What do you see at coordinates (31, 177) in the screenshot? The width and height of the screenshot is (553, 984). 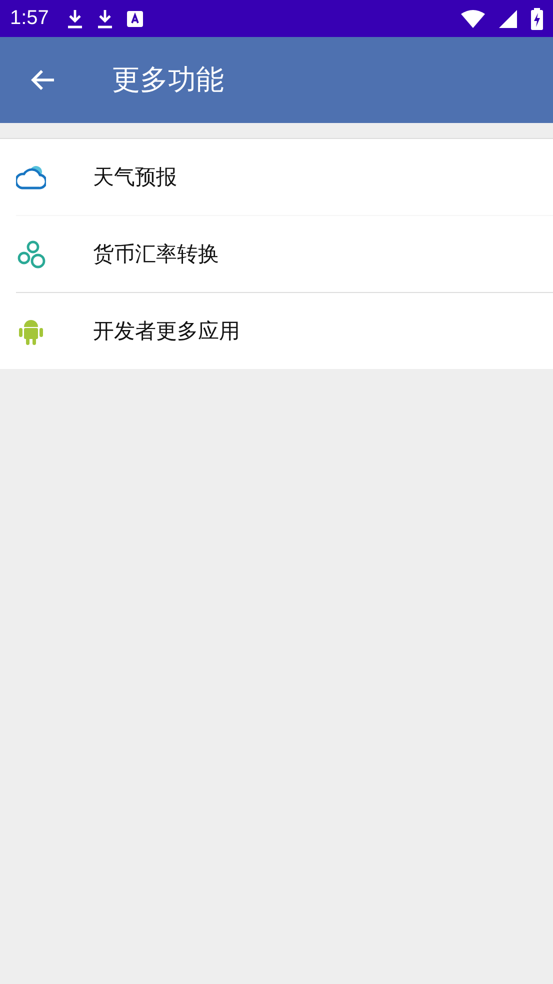 I see `cloud-sun-icon` at bounding box center [31, 177].